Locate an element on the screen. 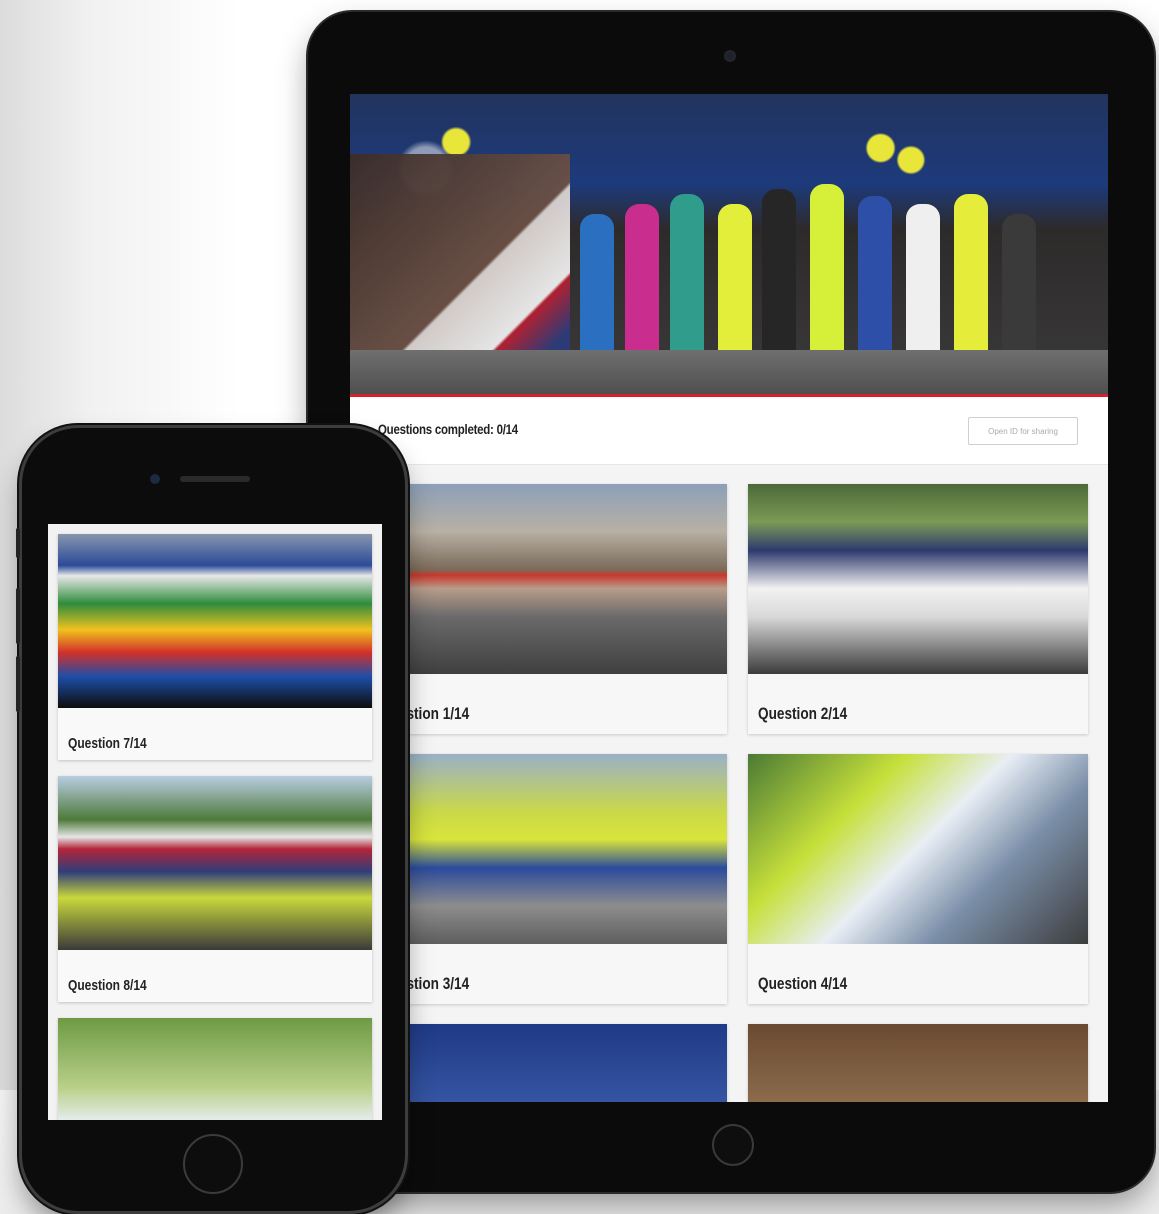  question-card: Question 1/14 is located at coordinates (548, 609).